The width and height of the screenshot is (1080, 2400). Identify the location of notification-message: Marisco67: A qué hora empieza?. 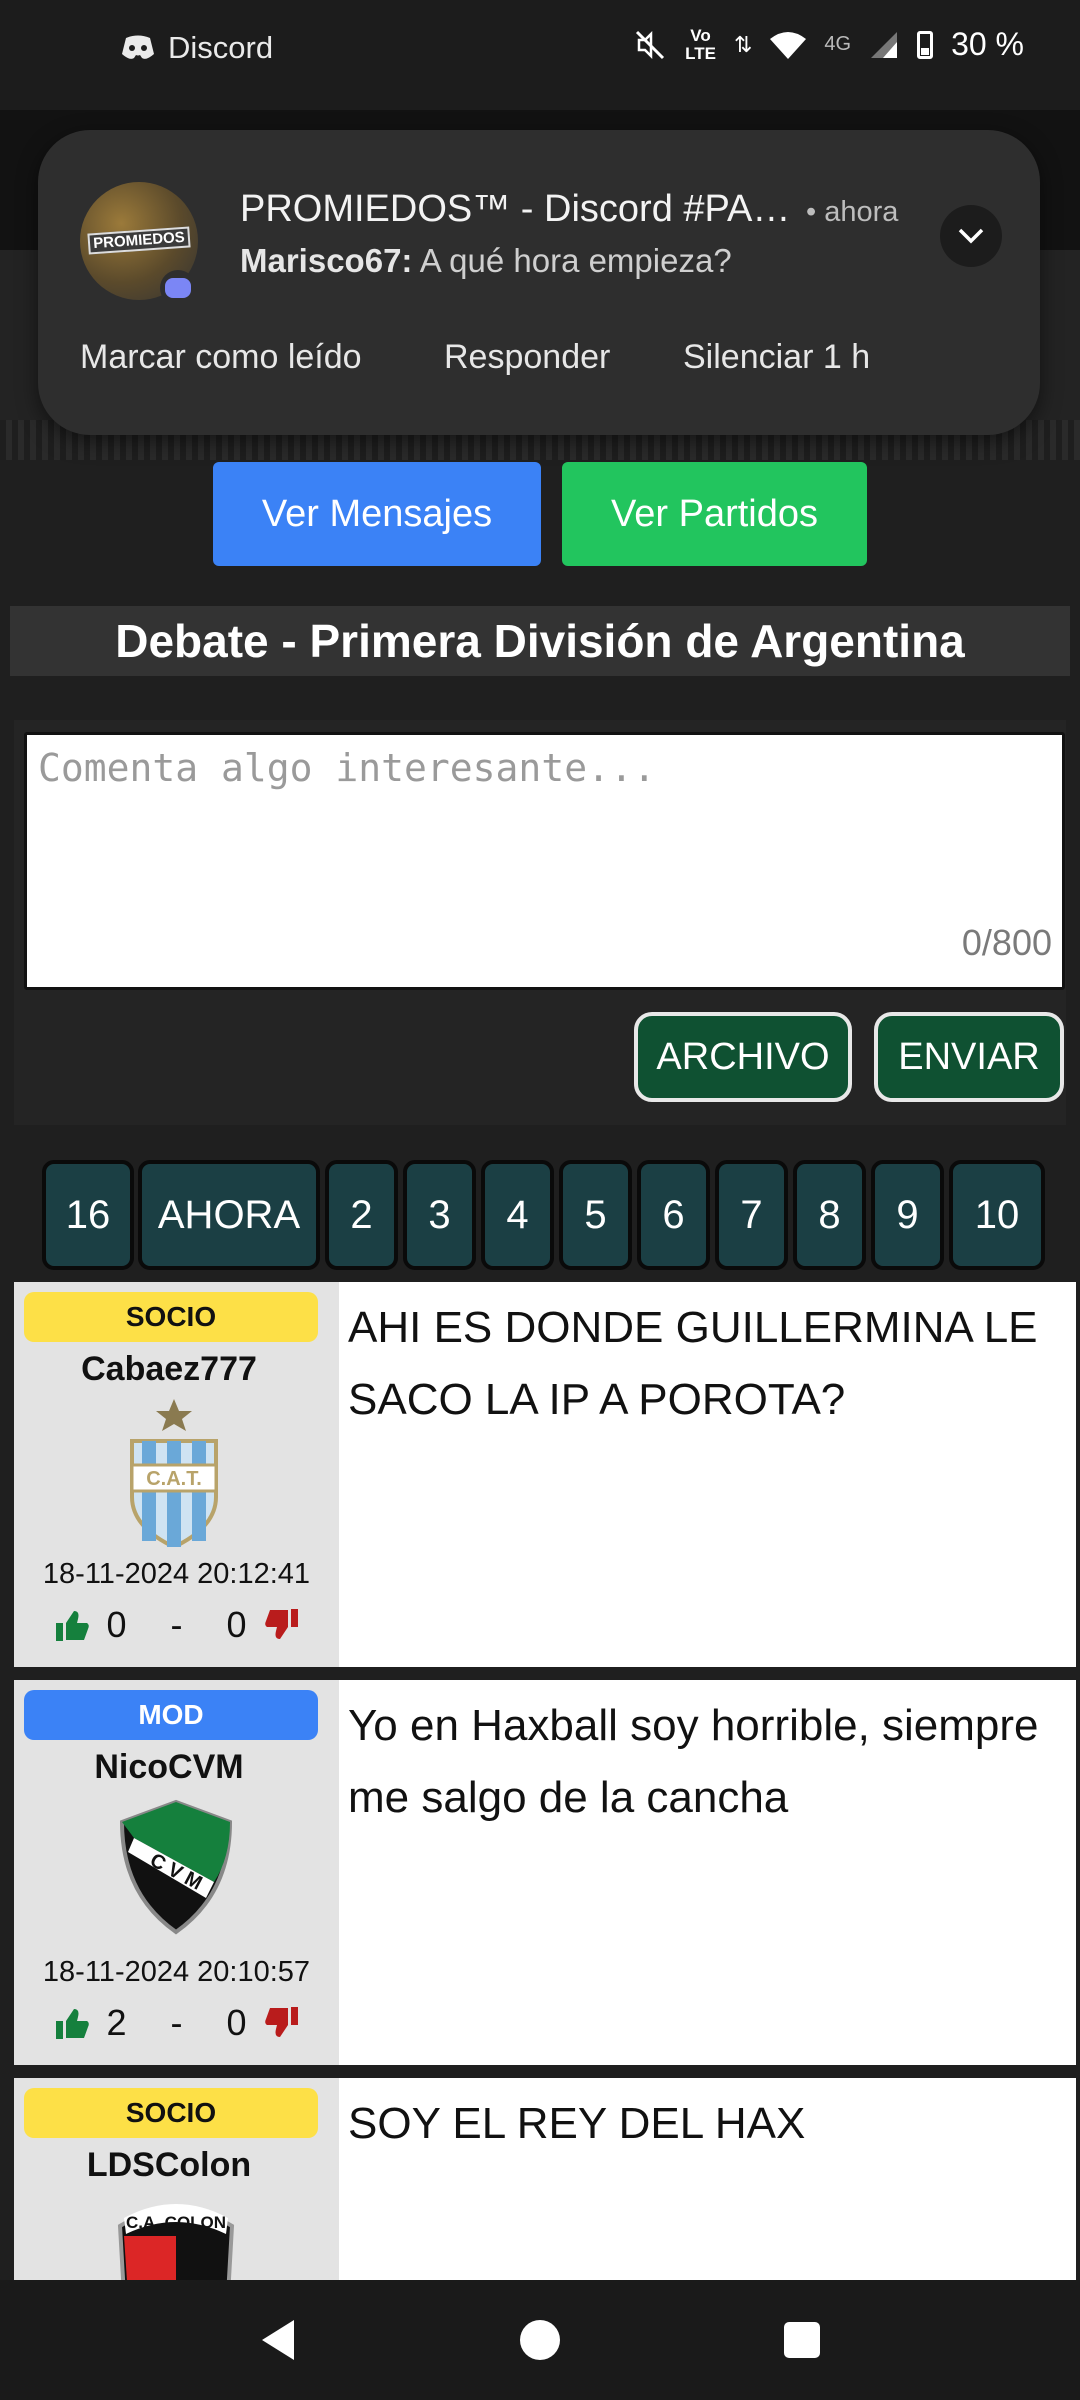
(486, 261).